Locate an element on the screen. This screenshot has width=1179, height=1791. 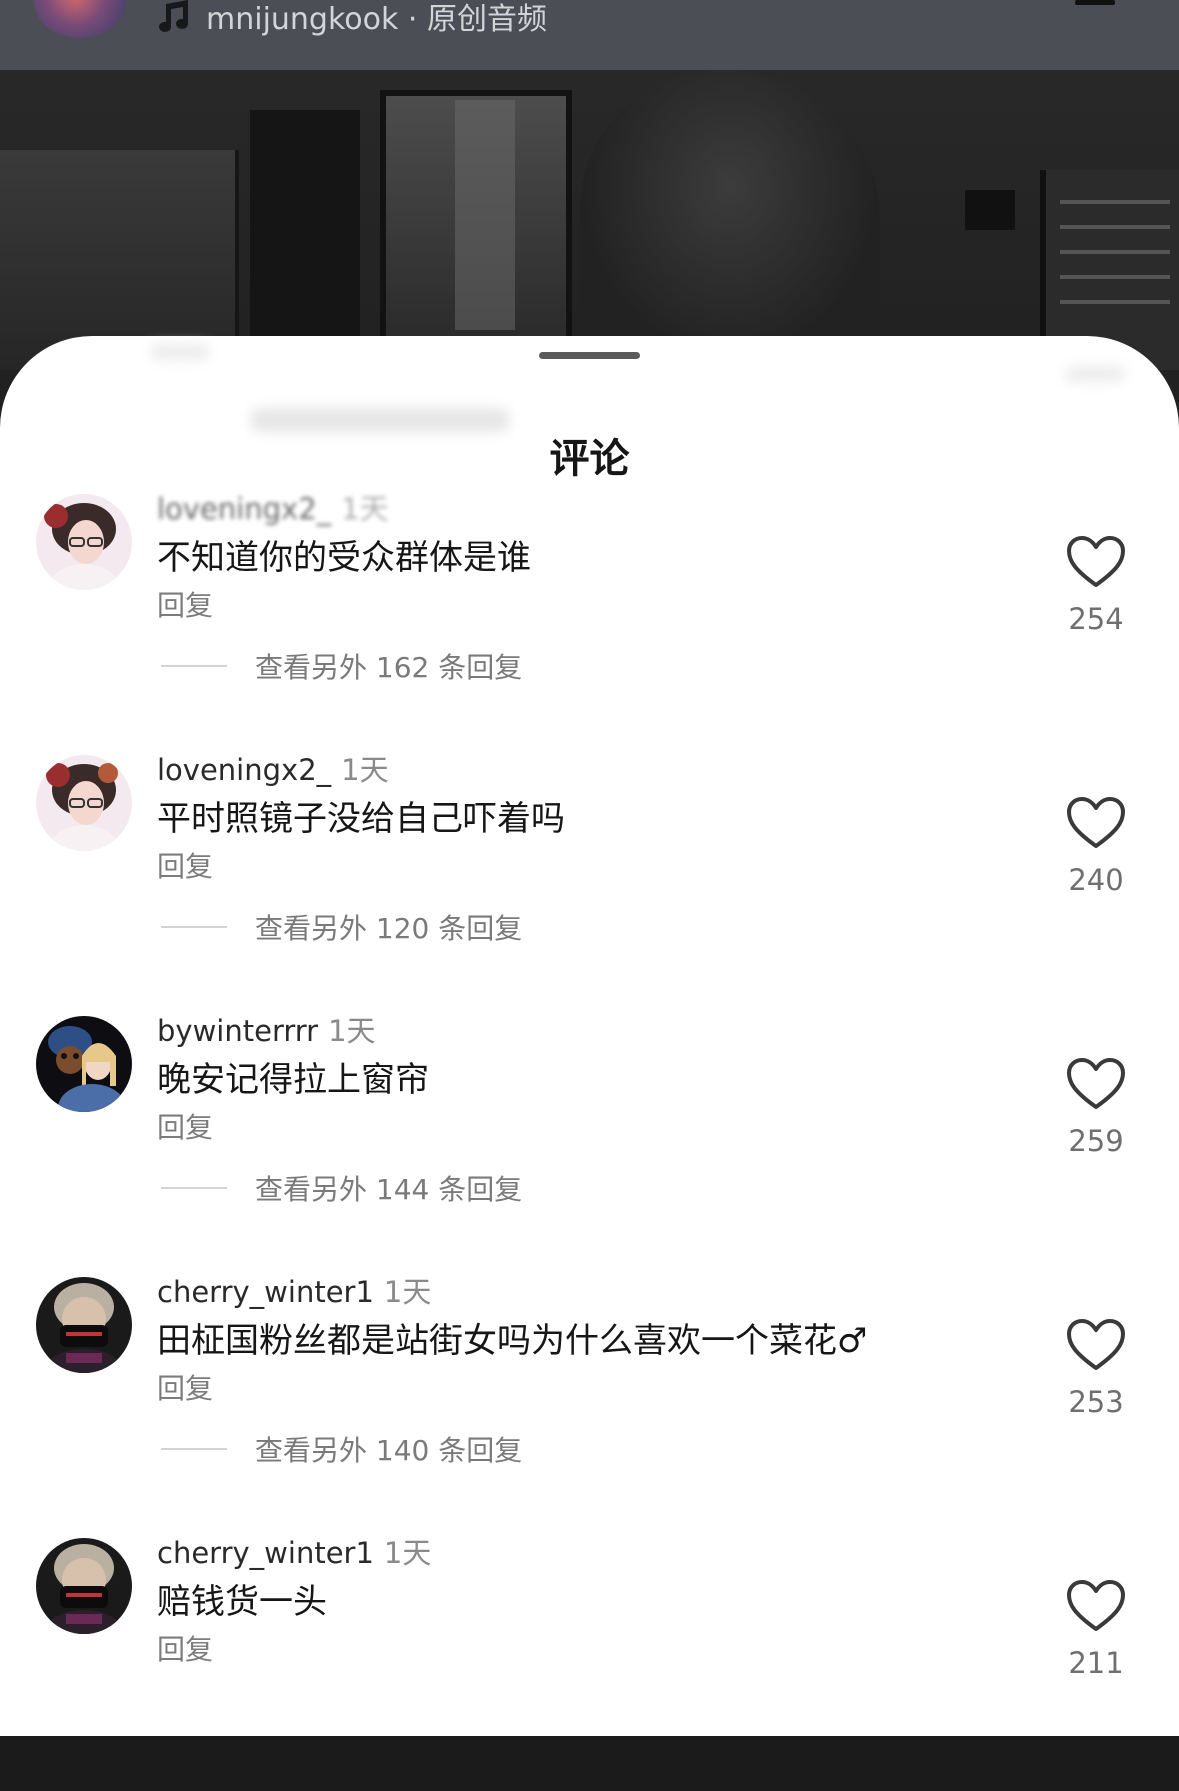
view-more-replies-button: 查看另外 120 条回复 is located at coordinates (388, 927).